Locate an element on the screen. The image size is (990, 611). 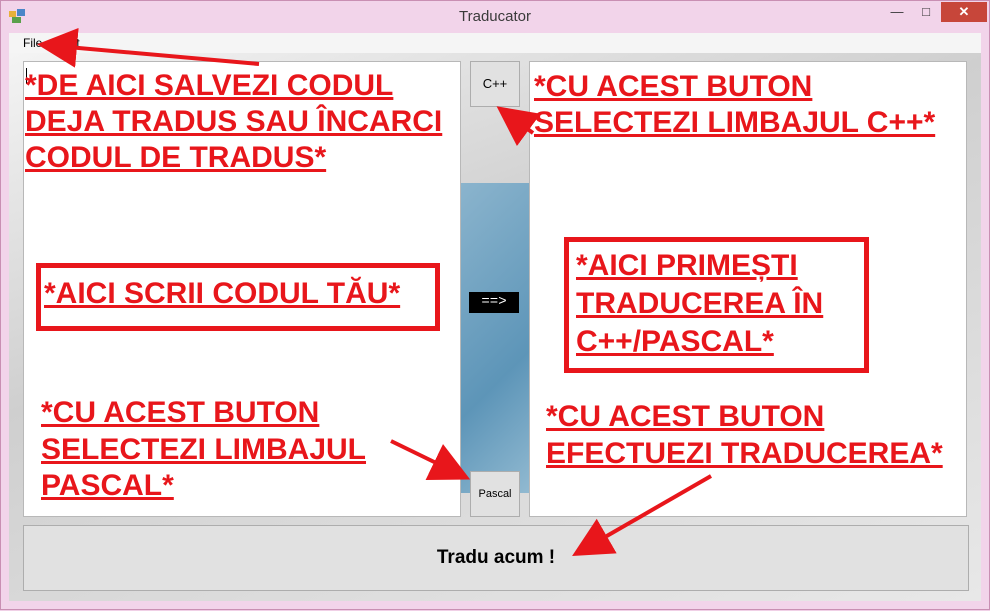
arrow-to-translate-button is located at coordinates (642, 515).